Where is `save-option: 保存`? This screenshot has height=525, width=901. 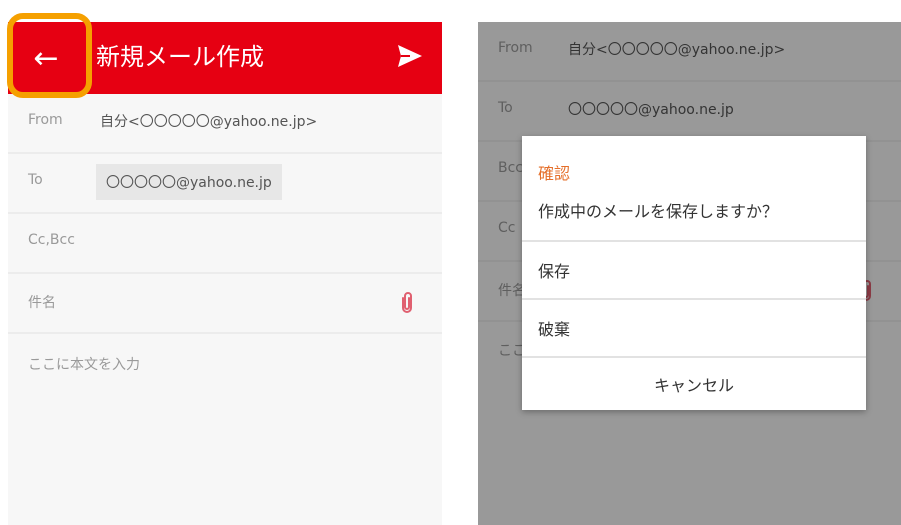
save-option: 保存 is located at coordinates (694, 271).